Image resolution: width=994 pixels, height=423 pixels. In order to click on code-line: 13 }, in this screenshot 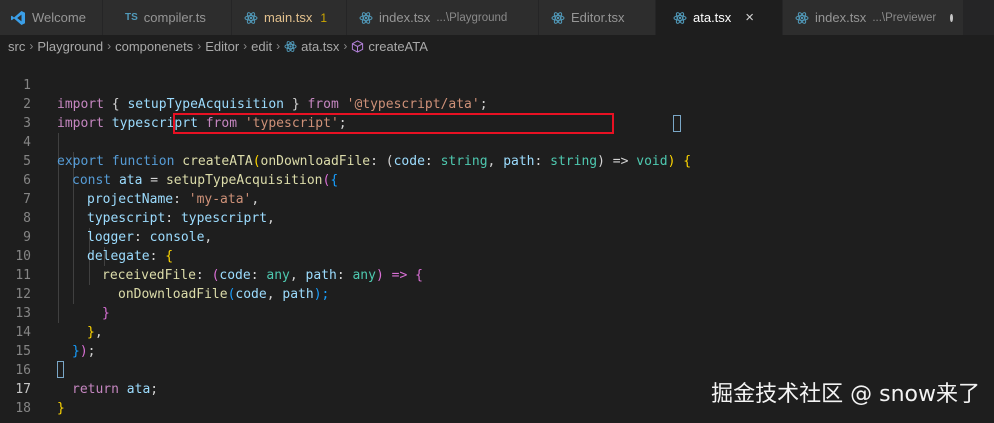, I will do `click(497, 312)`.